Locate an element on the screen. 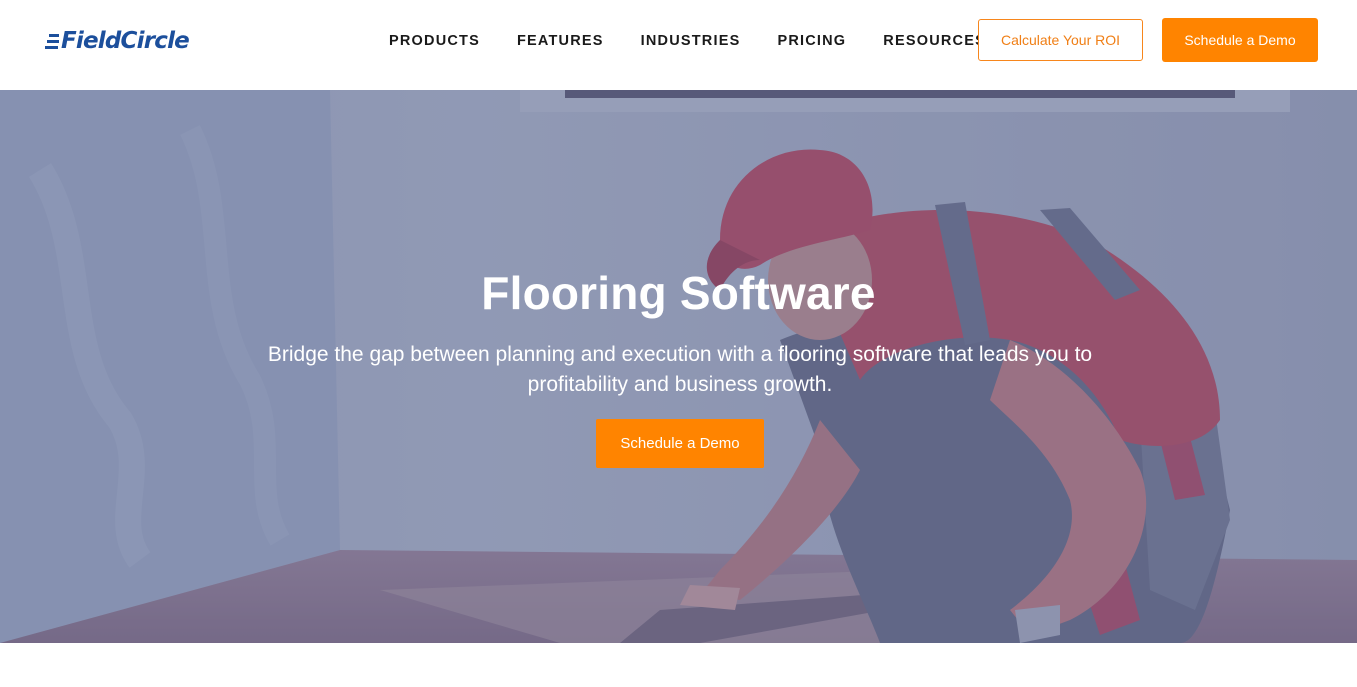 Image resolution: width=1357 pixels, height=687 pixels. fieldcircle-logo: FieldCircle is located at coordinates (117, 41).